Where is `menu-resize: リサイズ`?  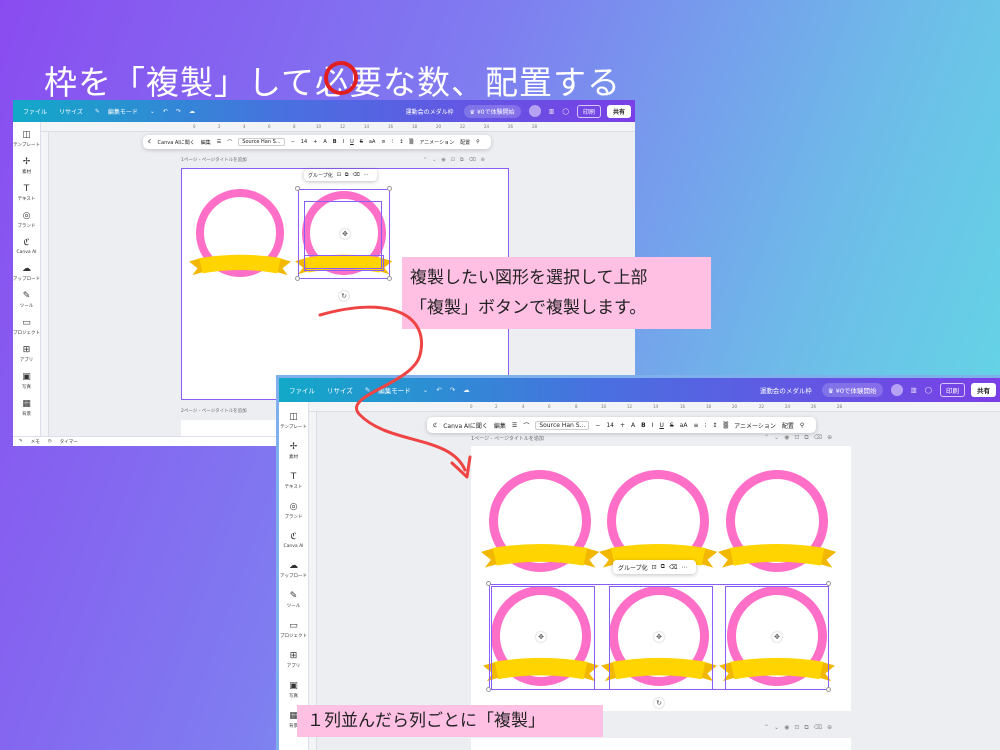 menu-resize: リサイズ is located at coordinates (71, 111).